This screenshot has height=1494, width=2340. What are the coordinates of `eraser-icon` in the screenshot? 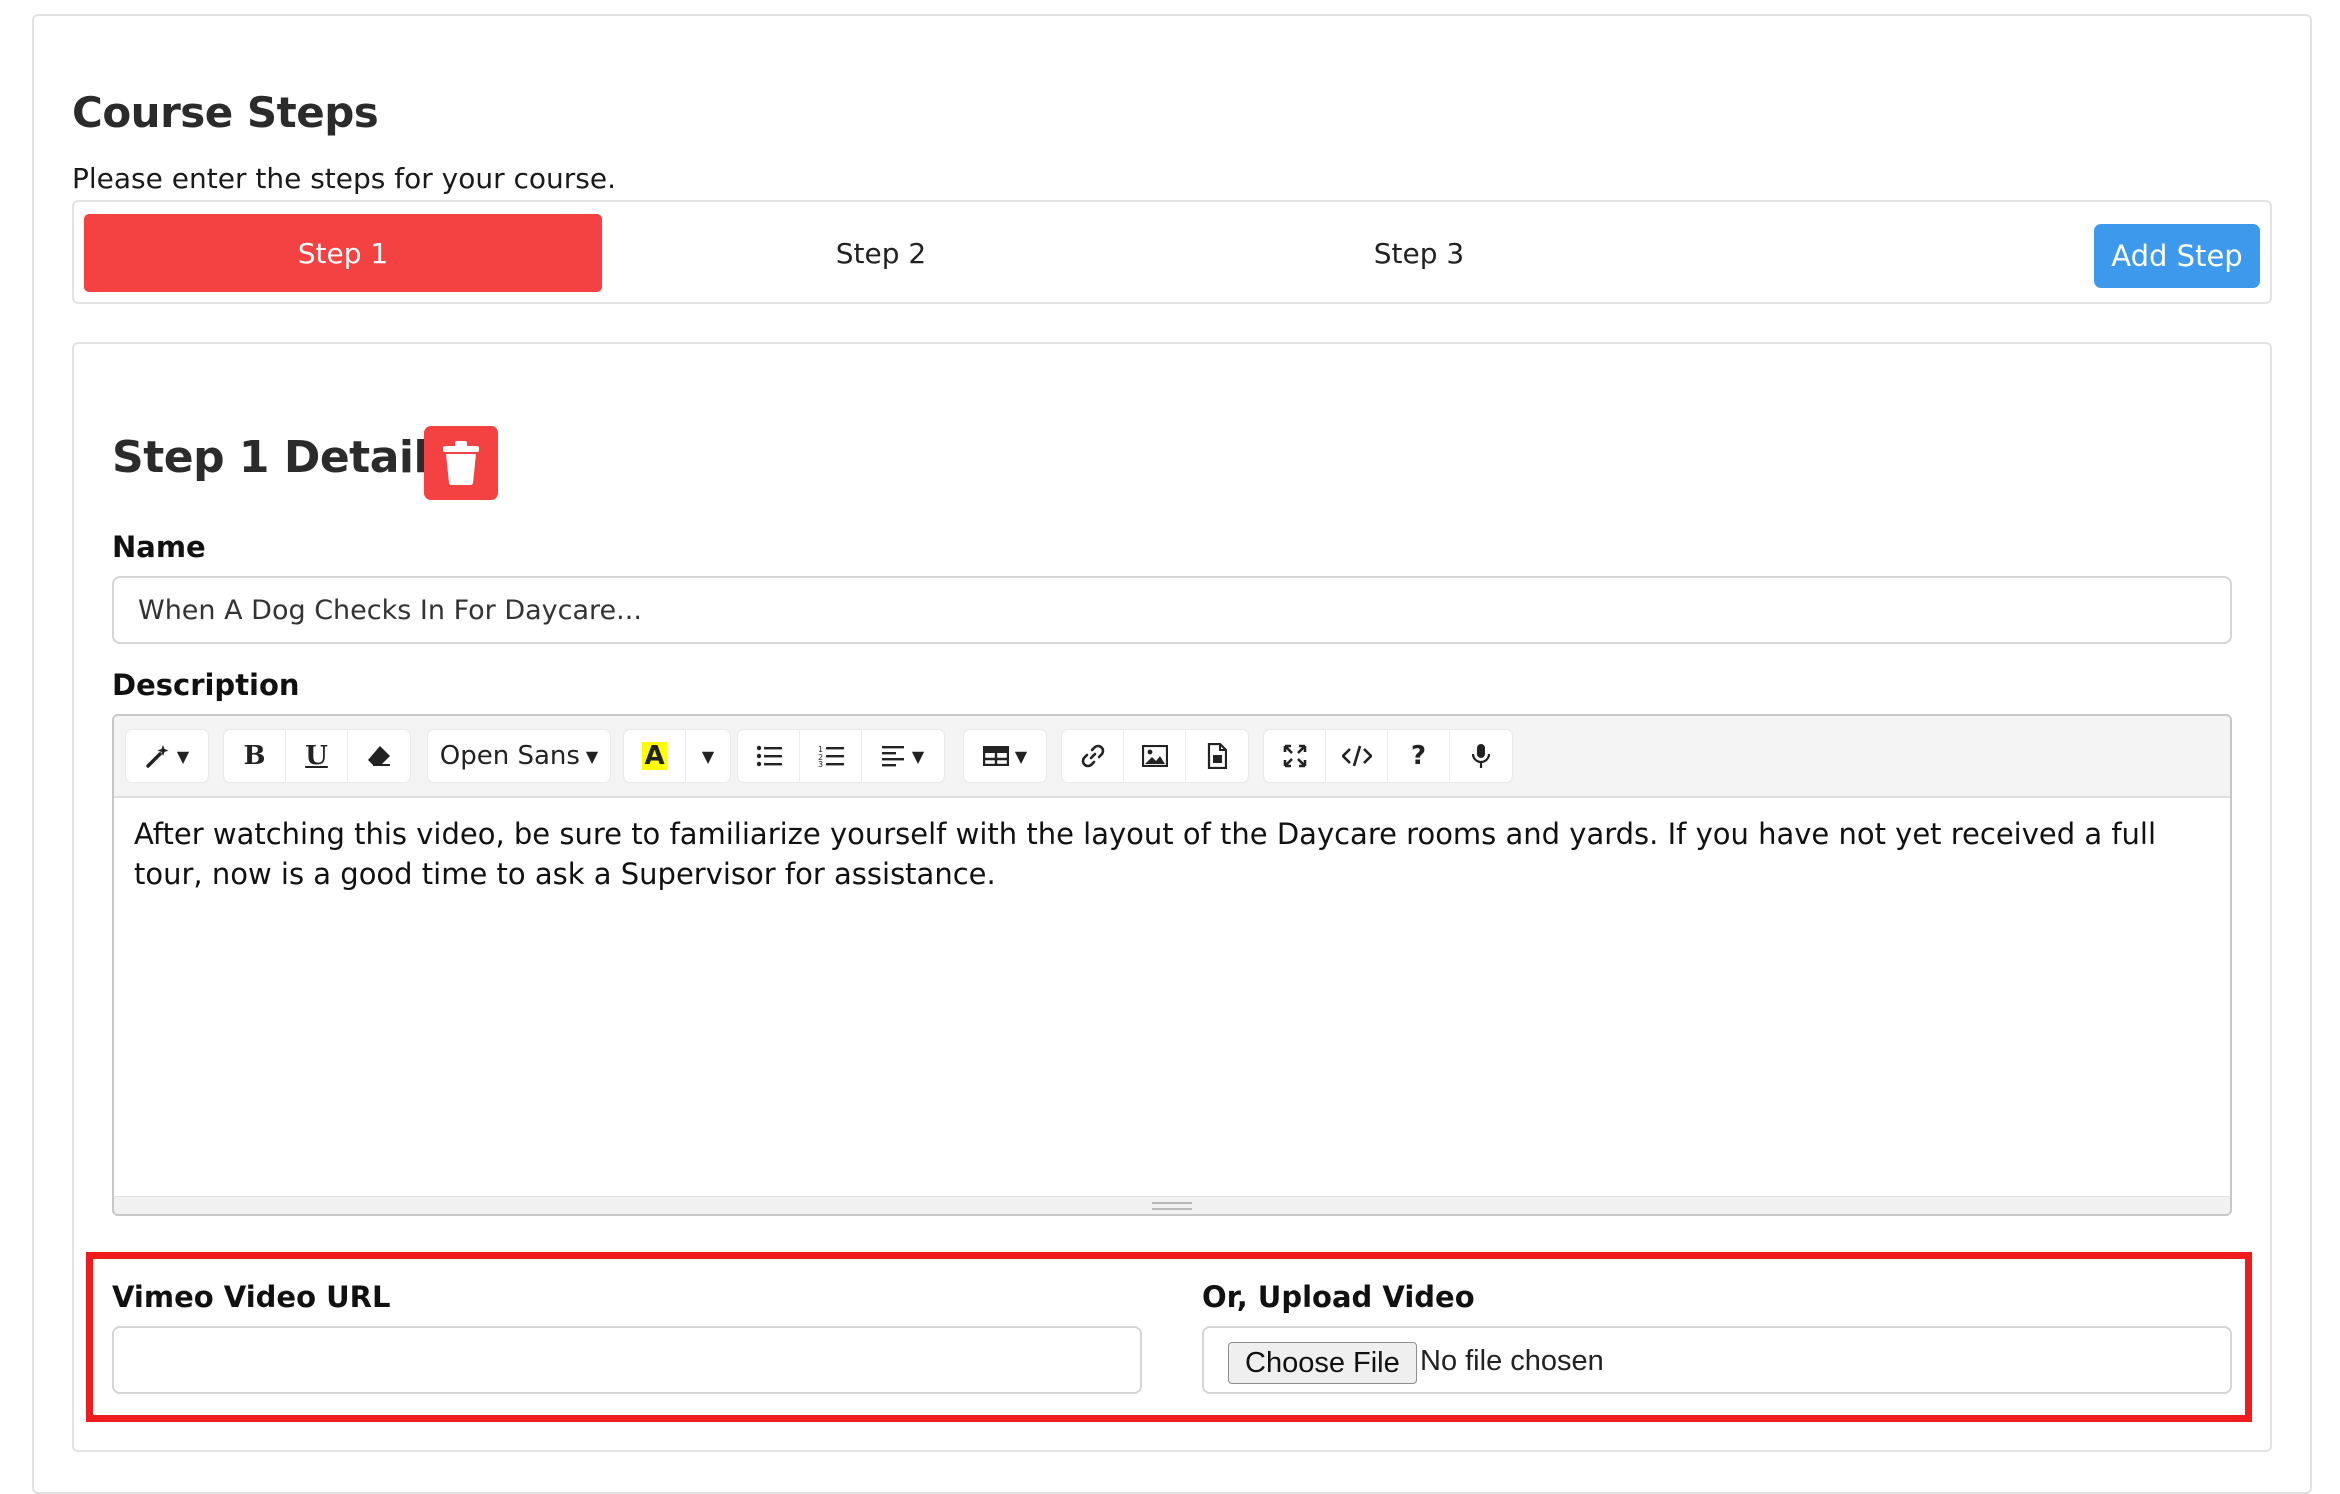 It's located at (379, 756).